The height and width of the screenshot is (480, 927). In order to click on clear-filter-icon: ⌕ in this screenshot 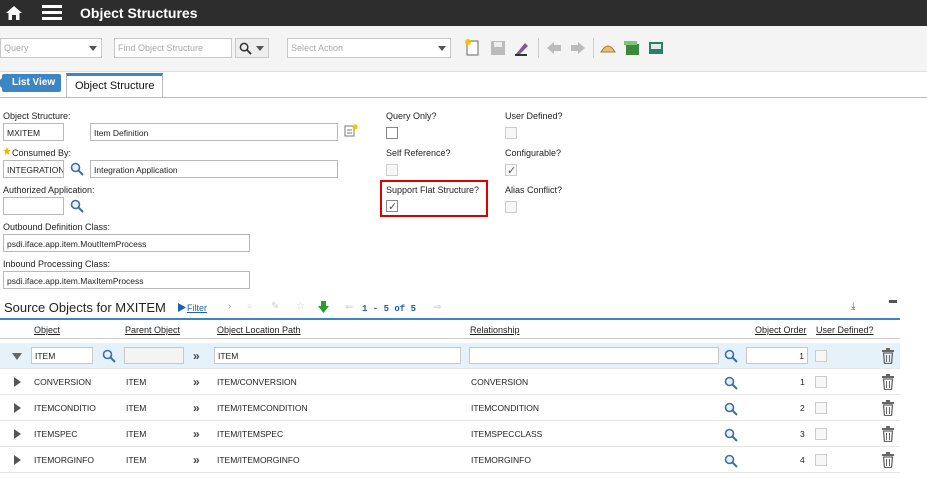, I will do `click(250, 306)`.